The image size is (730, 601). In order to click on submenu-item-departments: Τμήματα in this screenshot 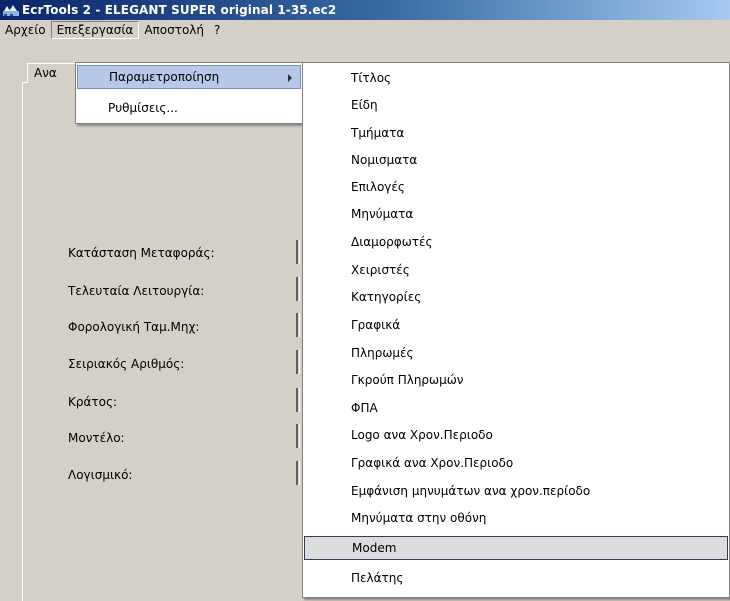, I will do `click(516, 133)`.